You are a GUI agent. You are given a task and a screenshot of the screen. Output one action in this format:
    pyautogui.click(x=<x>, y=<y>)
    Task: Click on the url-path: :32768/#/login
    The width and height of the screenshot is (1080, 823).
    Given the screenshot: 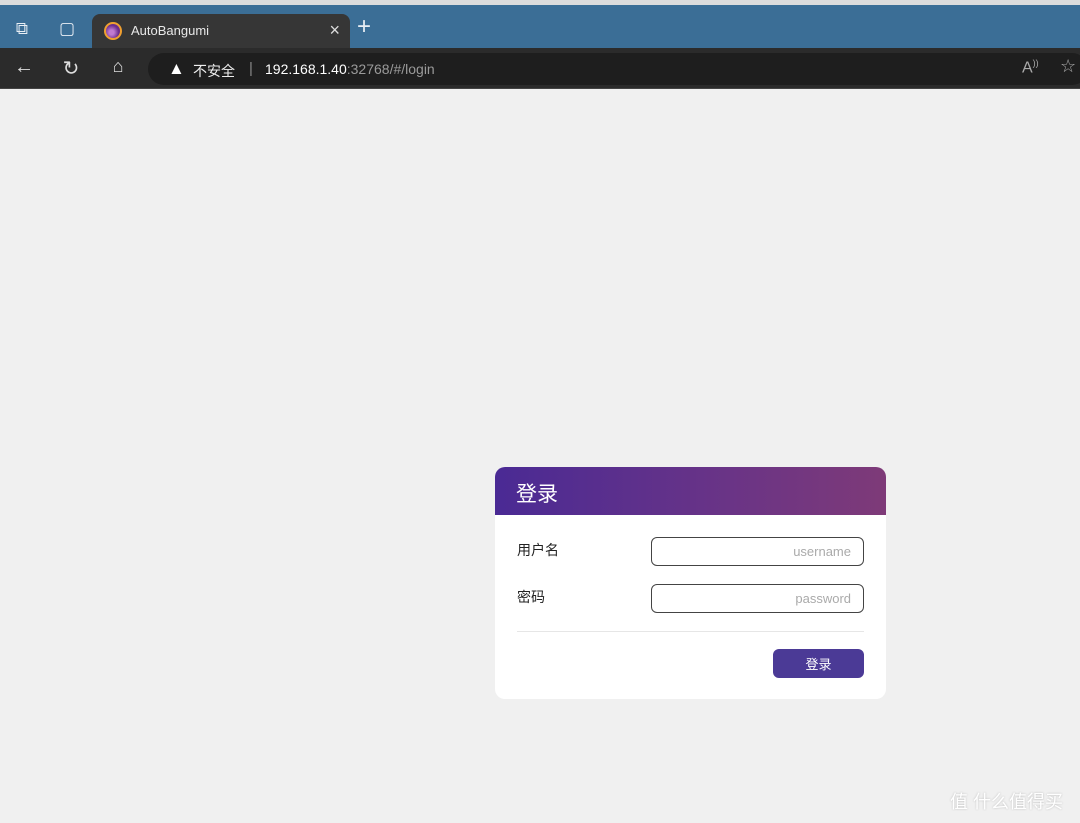 What is the action you would take?
    pyautogui.click(x=390, y=69)
    